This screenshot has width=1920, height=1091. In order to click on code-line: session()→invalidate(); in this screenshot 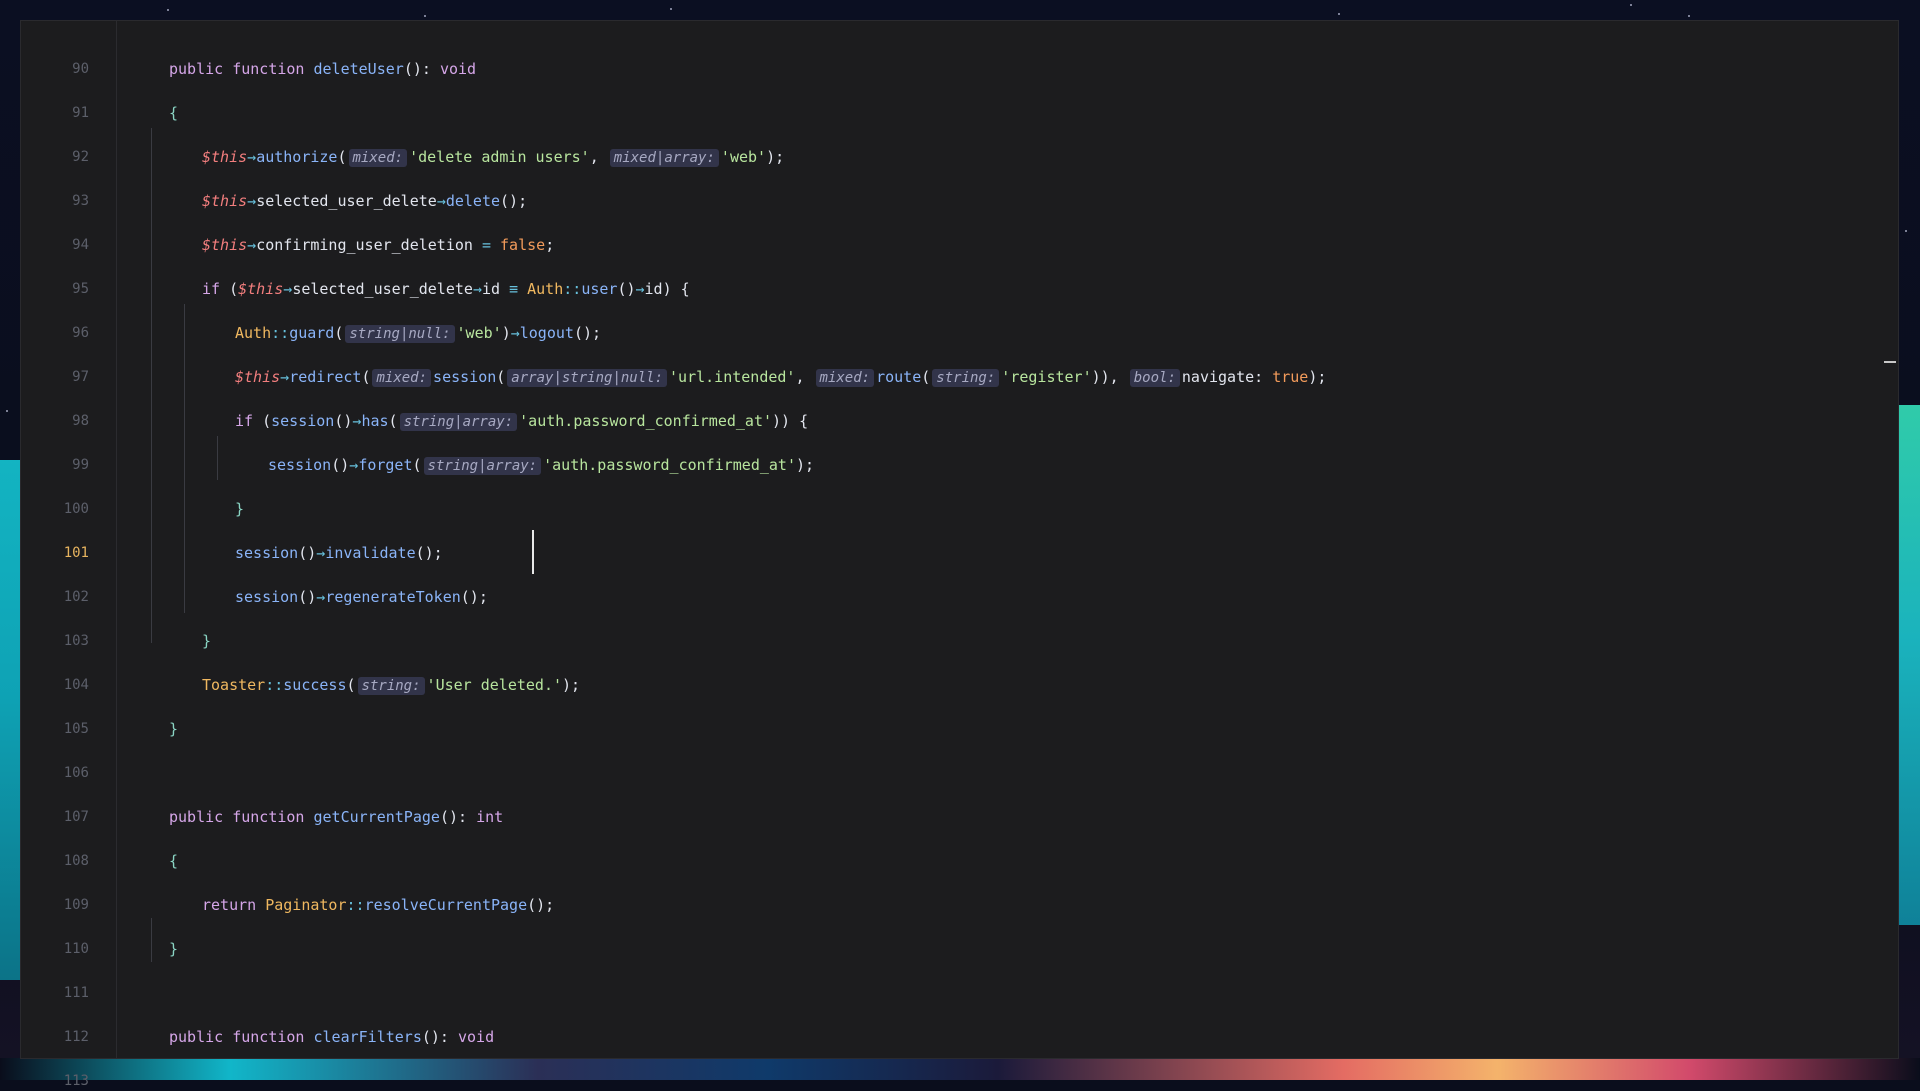, I will do `click(339, 553)`.